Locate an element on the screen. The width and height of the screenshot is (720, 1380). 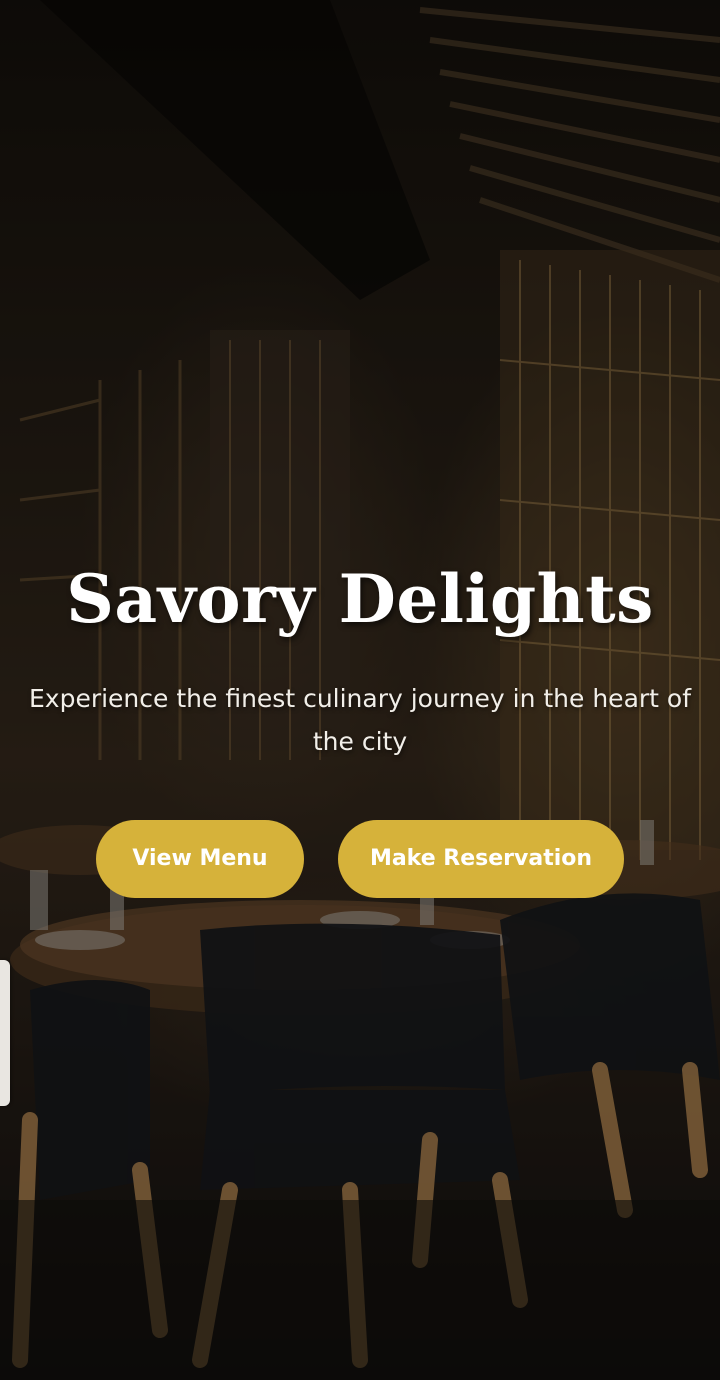
side-drawer-handle is located at coordinates (5, 1033).